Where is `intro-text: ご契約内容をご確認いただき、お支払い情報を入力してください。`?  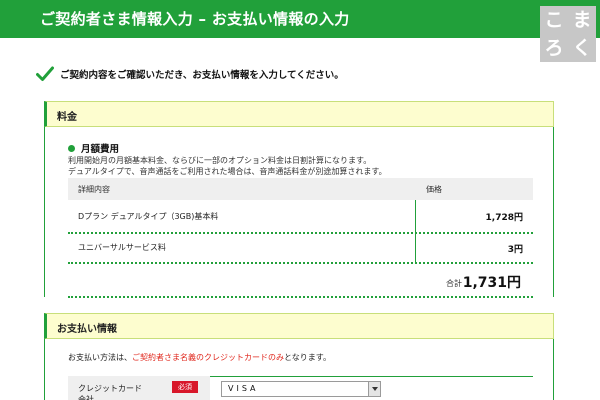
intro-text: ご契約内容をご確認いただき、お支払い情報を入力してください。 is located at coordinates (202, 75).